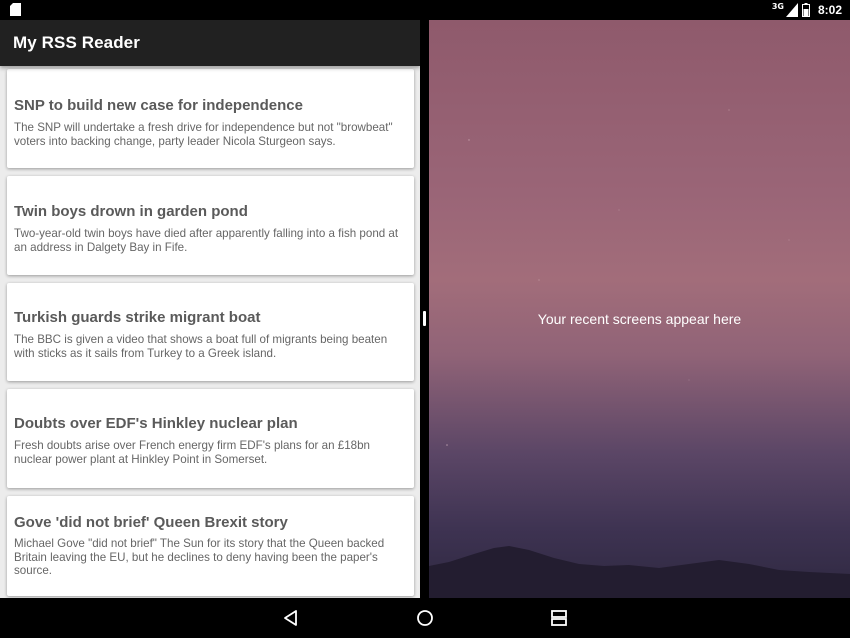 The image size is (850, 638). I want to click on status-icons: 3G 8:02, so click(807, 10).